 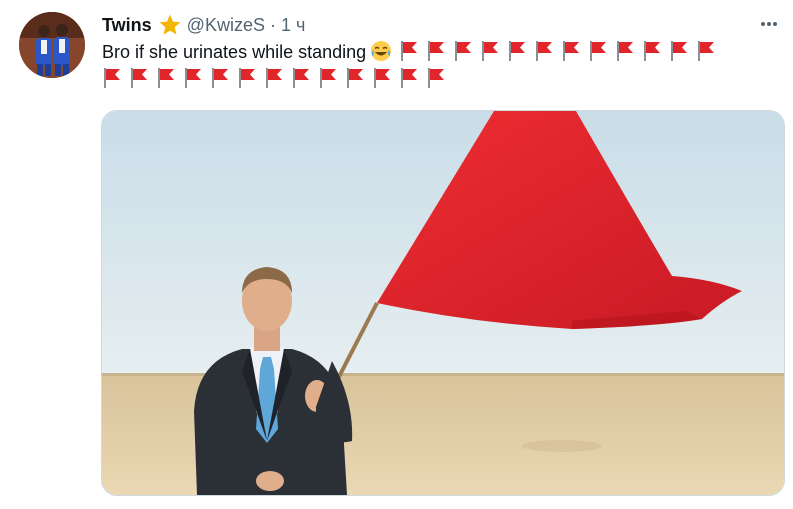 I want to click on star-badge-icon, so click(x=170, y=25).